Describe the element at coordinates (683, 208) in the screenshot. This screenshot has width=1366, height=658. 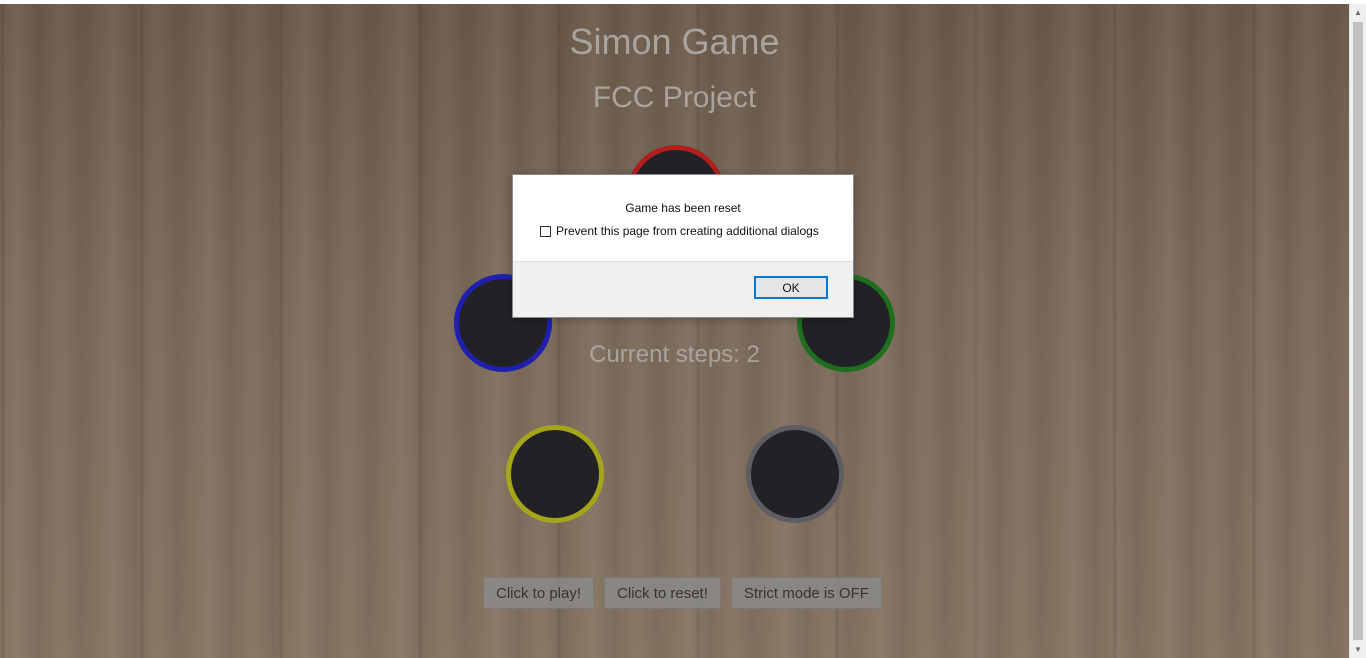
I see `dialog-message: Game has been reset` at that location.